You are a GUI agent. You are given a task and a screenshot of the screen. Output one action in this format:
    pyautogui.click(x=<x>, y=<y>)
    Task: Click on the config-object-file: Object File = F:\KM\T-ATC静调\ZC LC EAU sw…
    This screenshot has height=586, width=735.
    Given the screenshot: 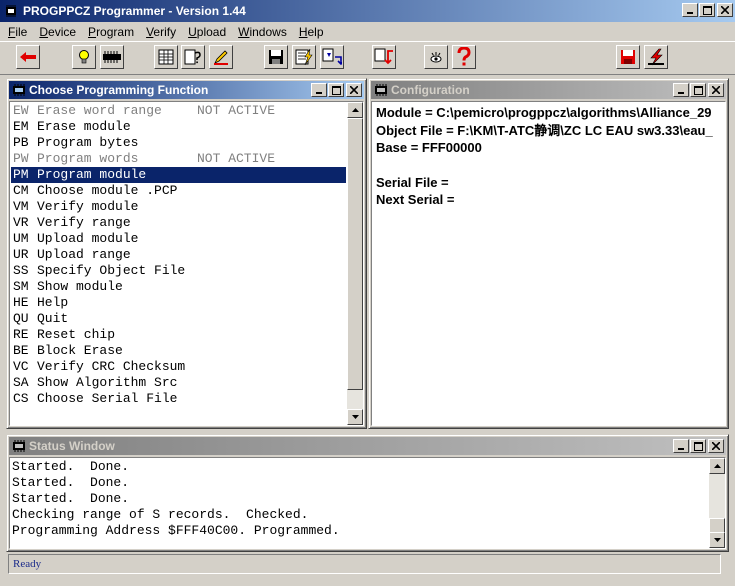 What is the action you would take?
    pyautogui.click(x=544, y=130)
    